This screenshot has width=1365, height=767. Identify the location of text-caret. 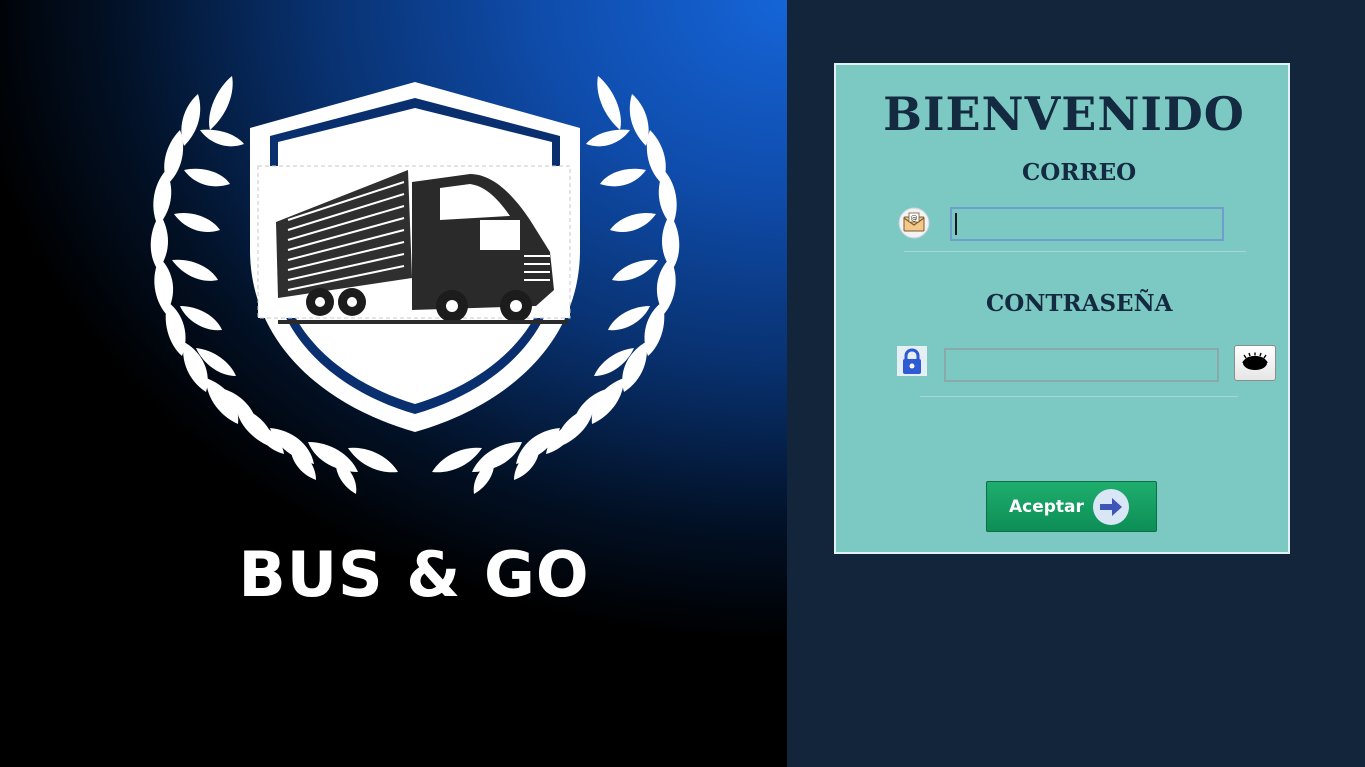
(956, 224).